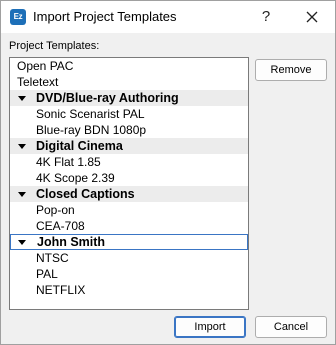 The image size is (336, 345). Describe the element at coordinates (105, 16) in the screenshot. I see `window-title: Import Project Templates` at that location.